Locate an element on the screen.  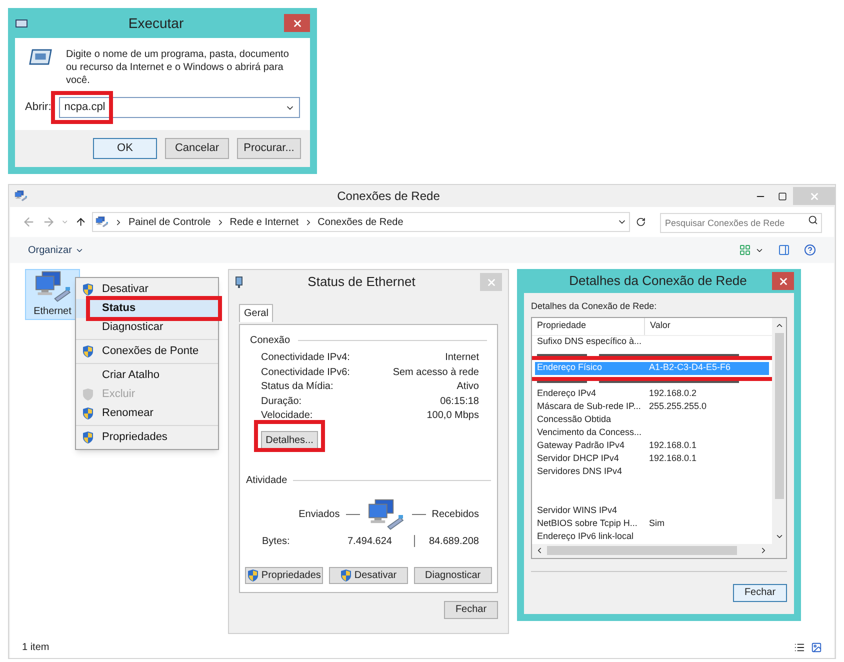
property-value: Sem acesso à rede is located at coordinates (435, 372).